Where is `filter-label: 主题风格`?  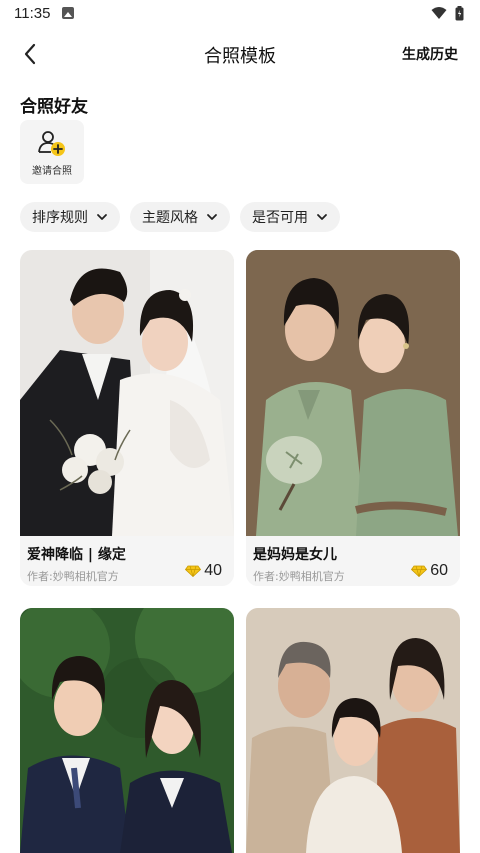 filter-label: 主题风格 is located at coordinates (170, 218).